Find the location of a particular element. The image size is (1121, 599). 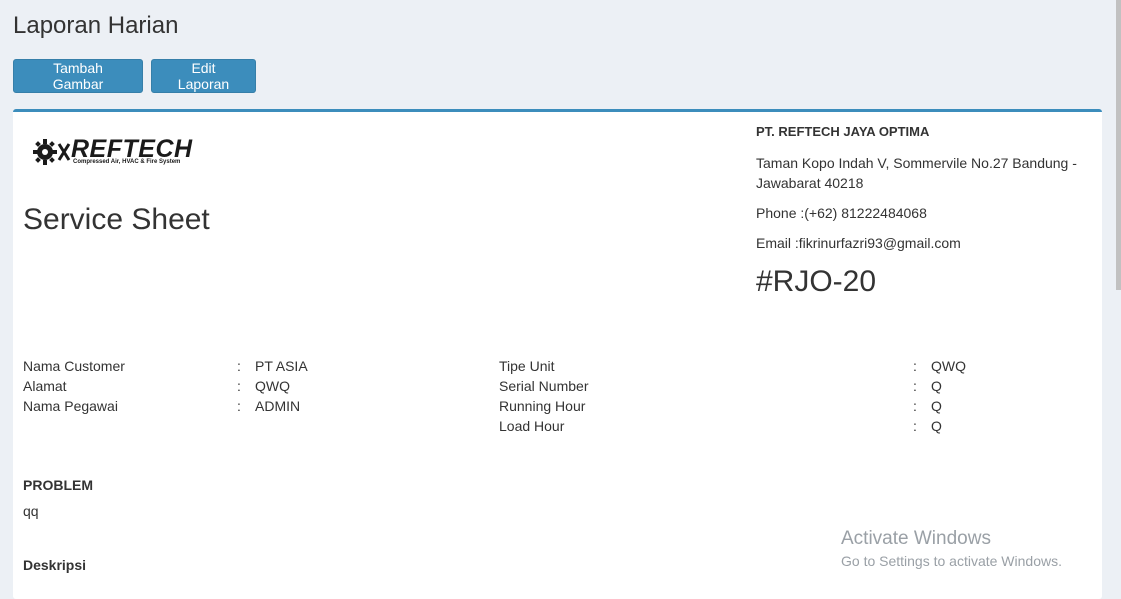

info-row: Running Hour : Q is located at coordinates (732, 406).